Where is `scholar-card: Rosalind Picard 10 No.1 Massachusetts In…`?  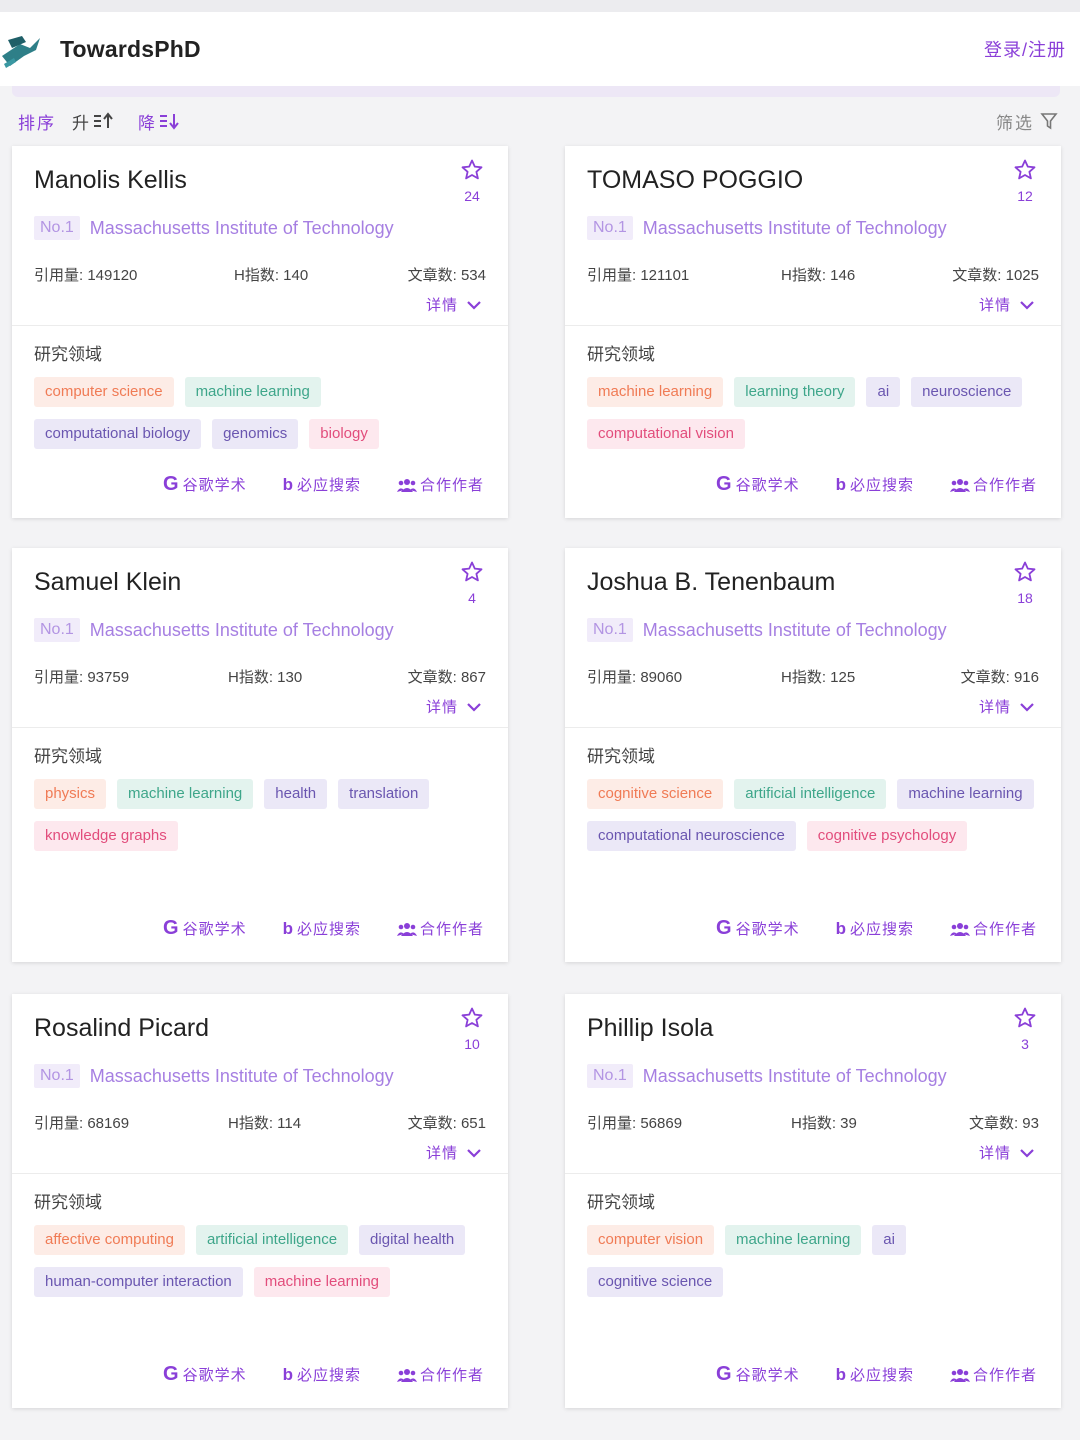
scholar-card: Rosalind Picard 10 No.1 Massachusetts In… is located at coordinates (260, 1201).